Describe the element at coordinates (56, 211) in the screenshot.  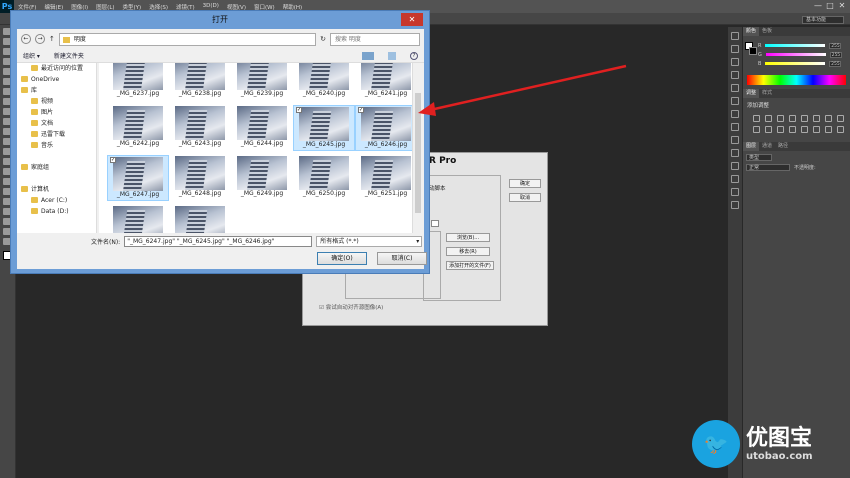
I see `nav-item: Data (D:)` at that location.